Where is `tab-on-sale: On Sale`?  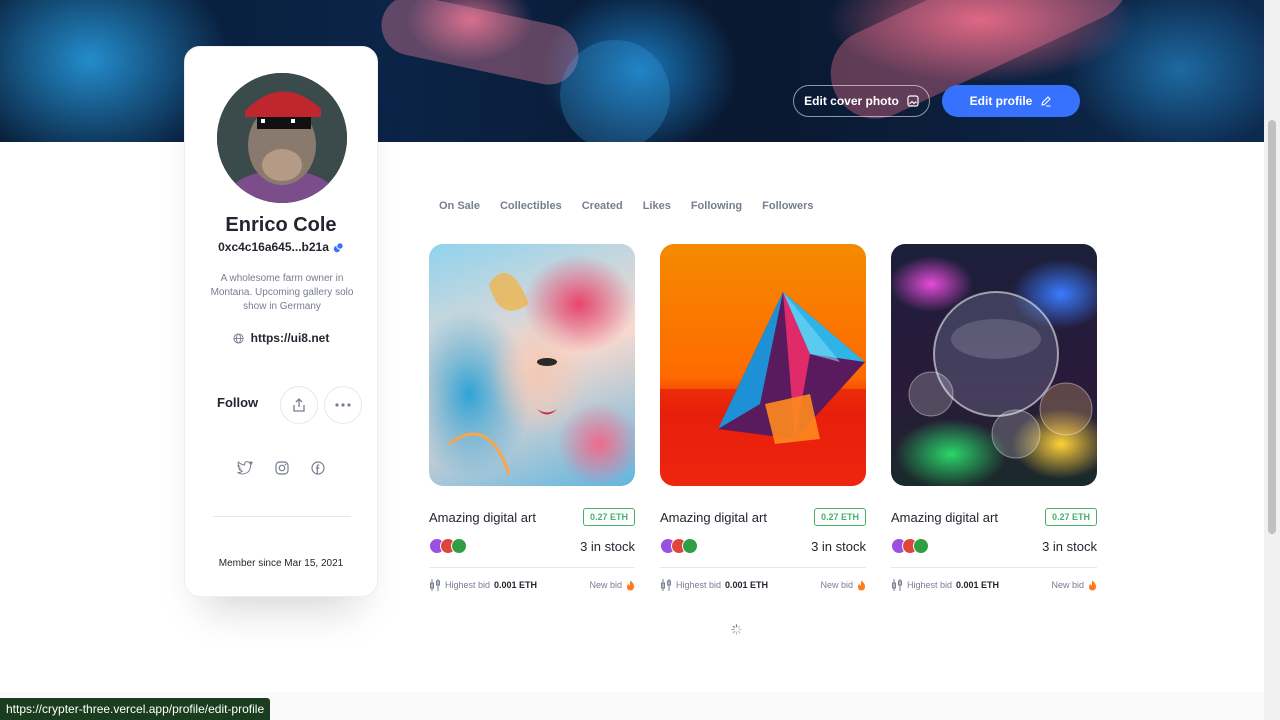
tab-on-sale: On Sale is located at coordinates (459, 206).